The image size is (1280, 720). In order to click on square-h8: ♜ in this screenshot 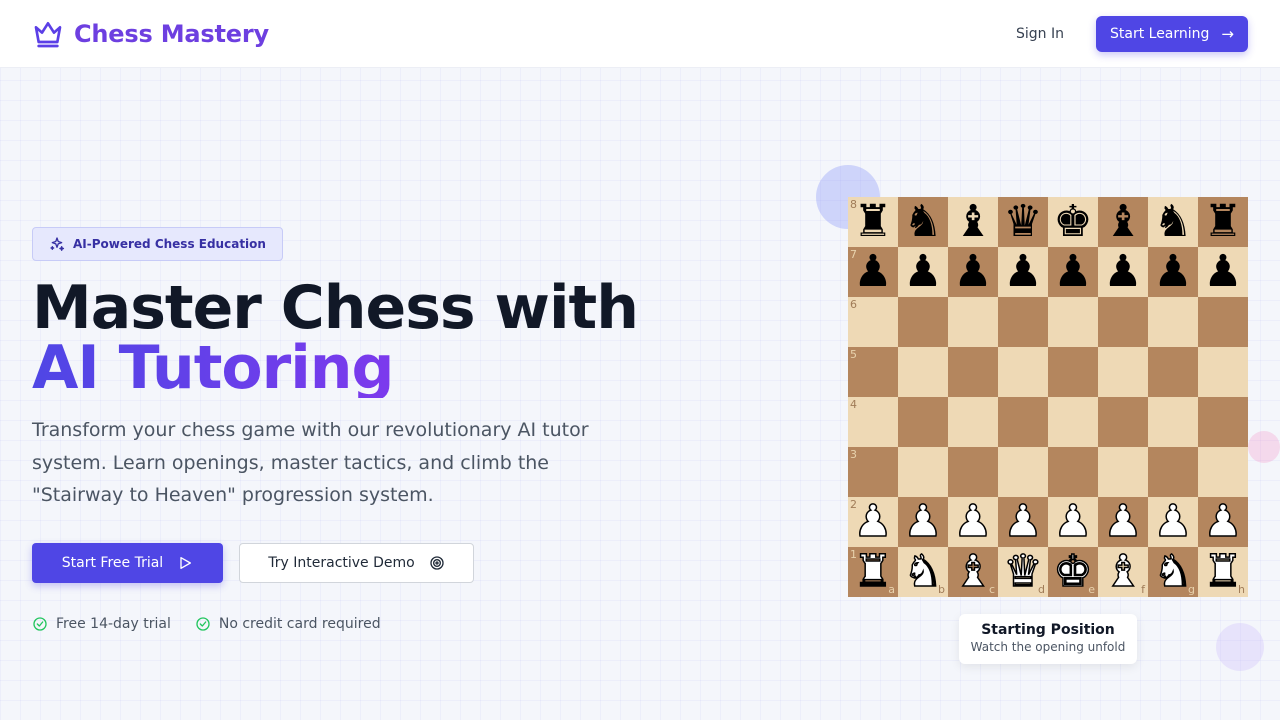, I will do `click(1223, 222)`.